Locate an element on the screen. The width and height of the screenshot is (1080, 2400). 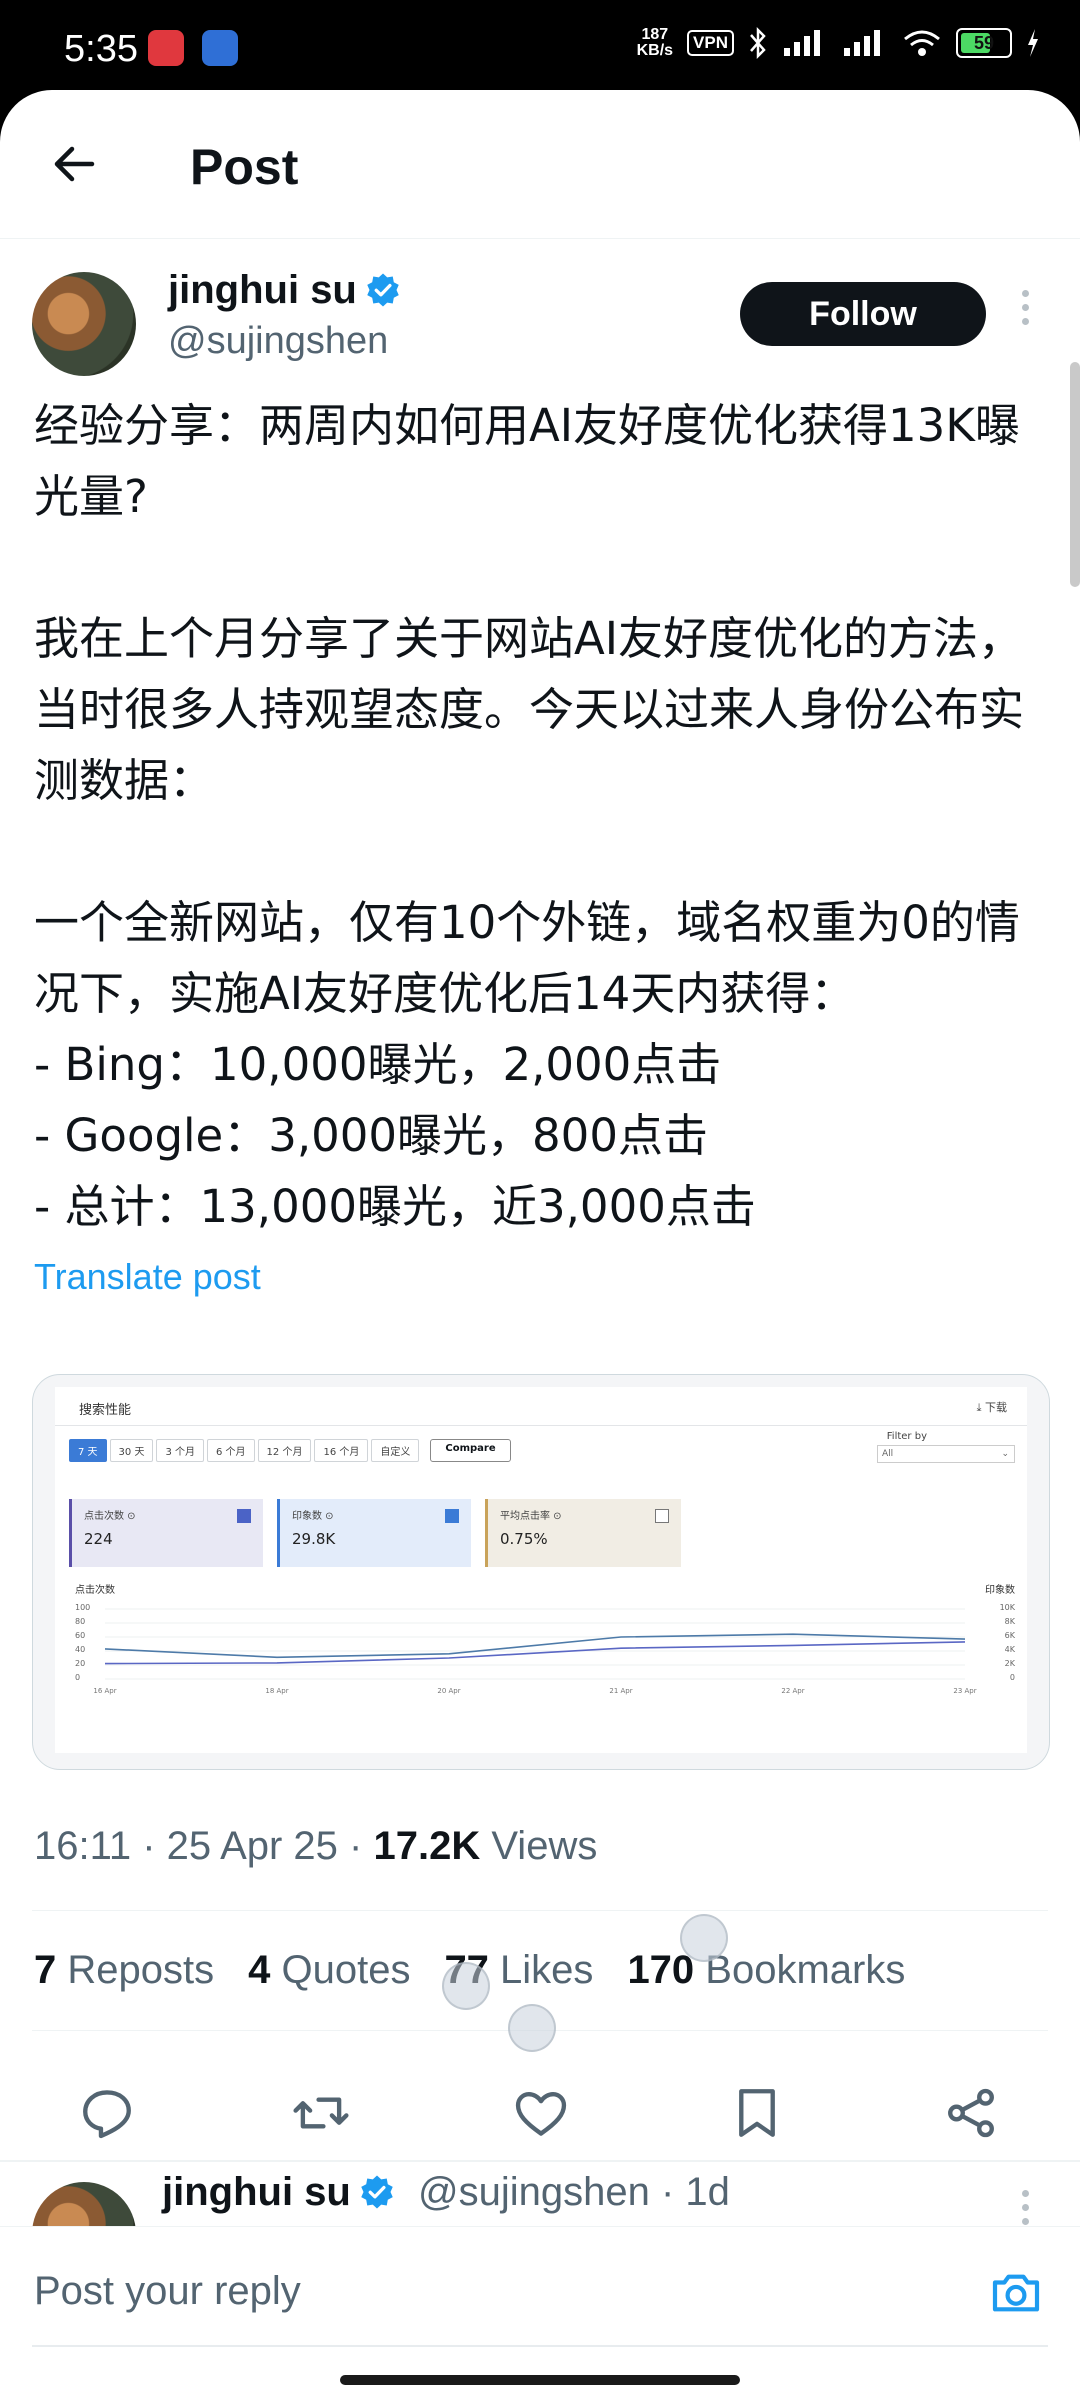
battery-icon: 59 is located at coordinates (984, 43).